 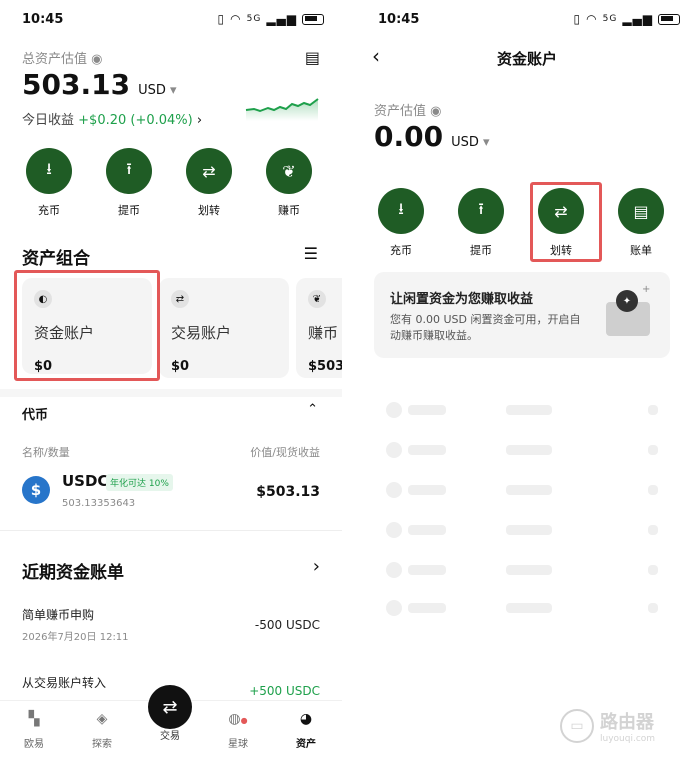 What do you see at coordinates (170, 707) in the screenshot?
I see `trade-center-button: ⇄` at bounding box center [170, 707].